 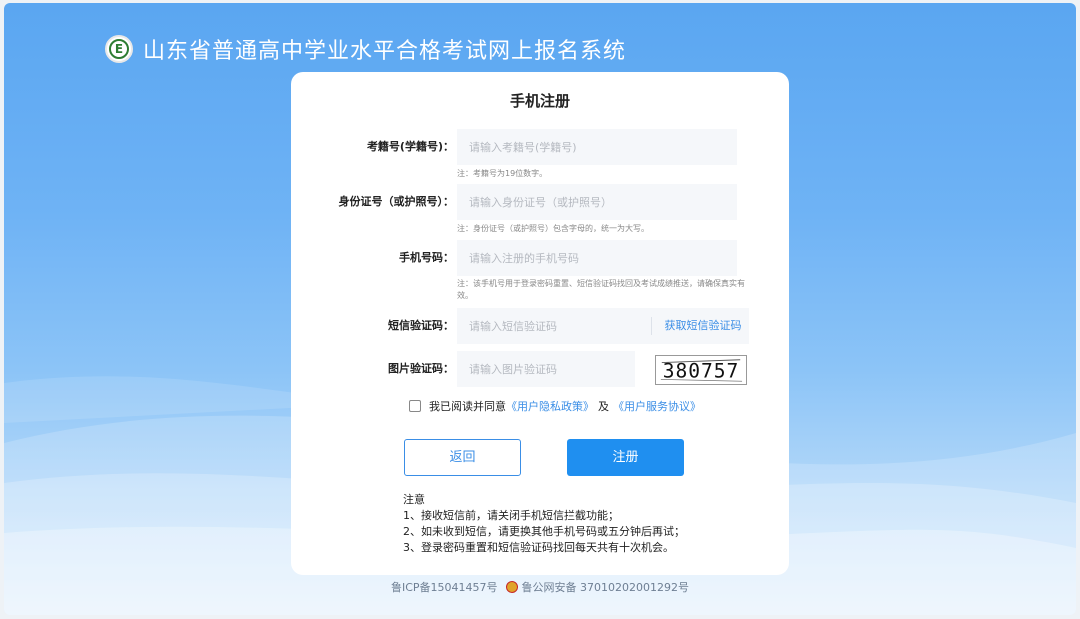 I want to click on notice-item: 3、登录密码重置和短信验证码找回每天共有十次机会。, so click(x=538, y=547).